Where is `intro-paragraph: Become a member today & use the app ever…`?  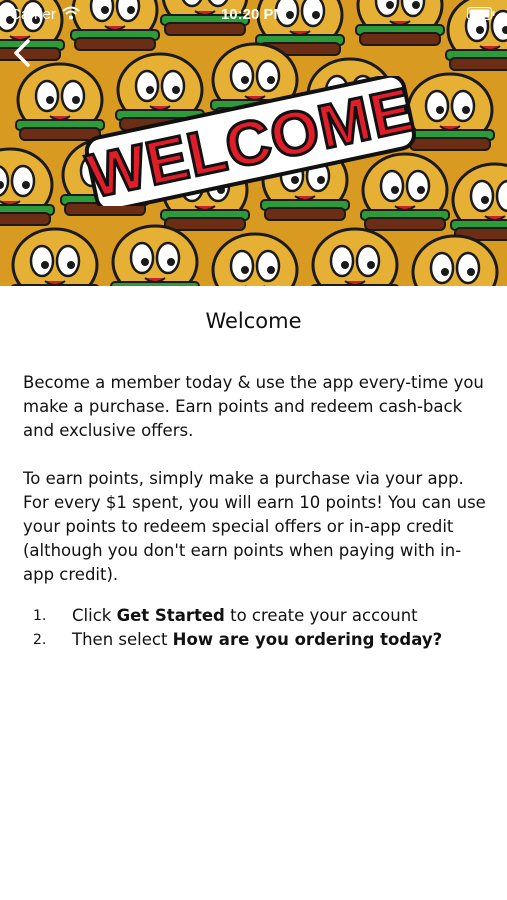 intro-paragraph: Become a member today & use the app ever… is located at coordinates (253, 406).